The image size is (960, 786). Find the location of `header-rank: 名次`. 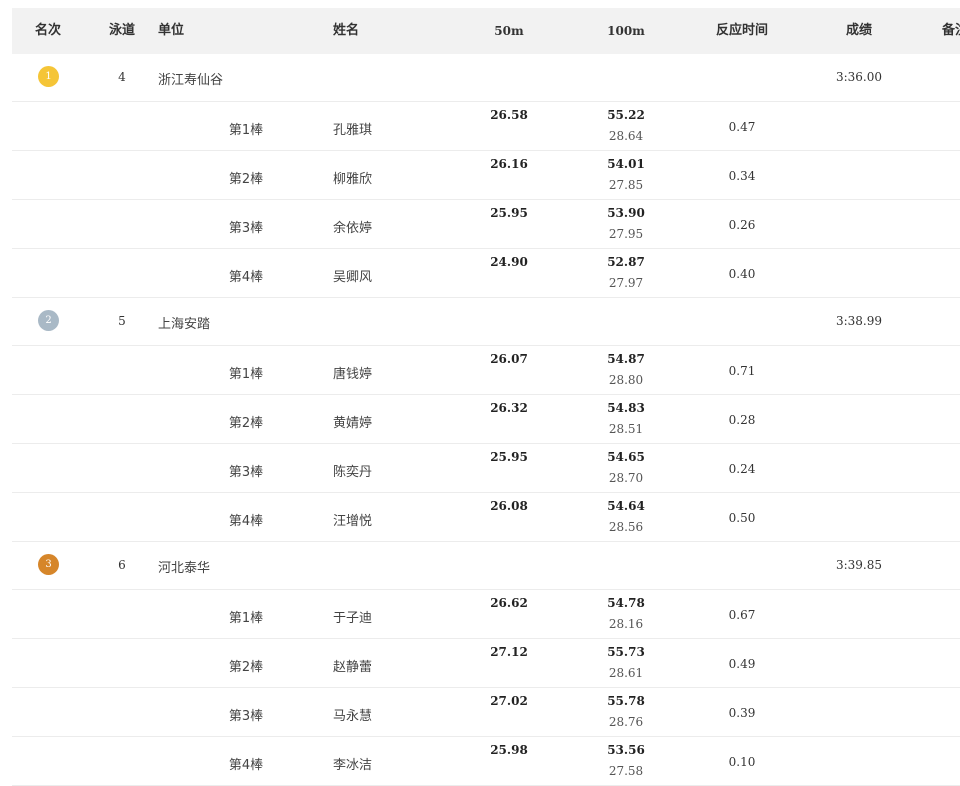

header-rank: 名次 is located at coordinates (48, 30).